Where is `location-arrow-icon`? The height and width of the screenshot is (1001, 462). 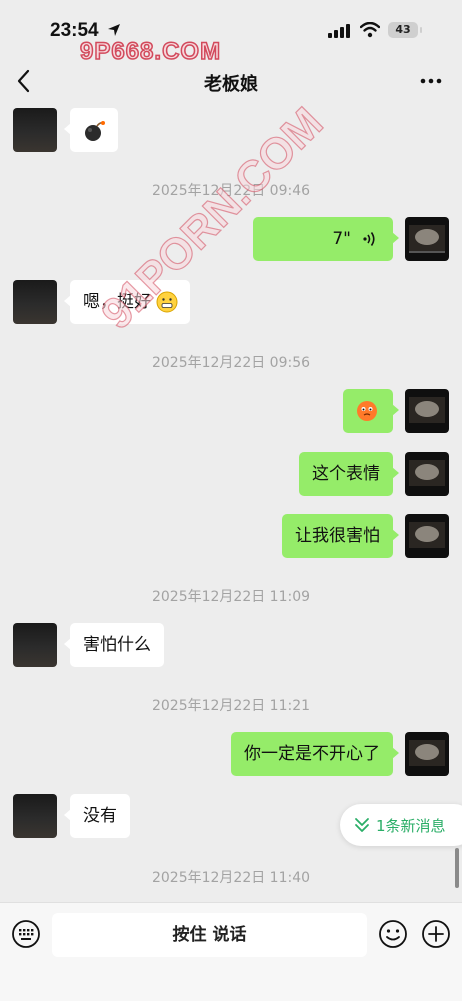 location-arrow-icon is located at coordinates (114, 30).